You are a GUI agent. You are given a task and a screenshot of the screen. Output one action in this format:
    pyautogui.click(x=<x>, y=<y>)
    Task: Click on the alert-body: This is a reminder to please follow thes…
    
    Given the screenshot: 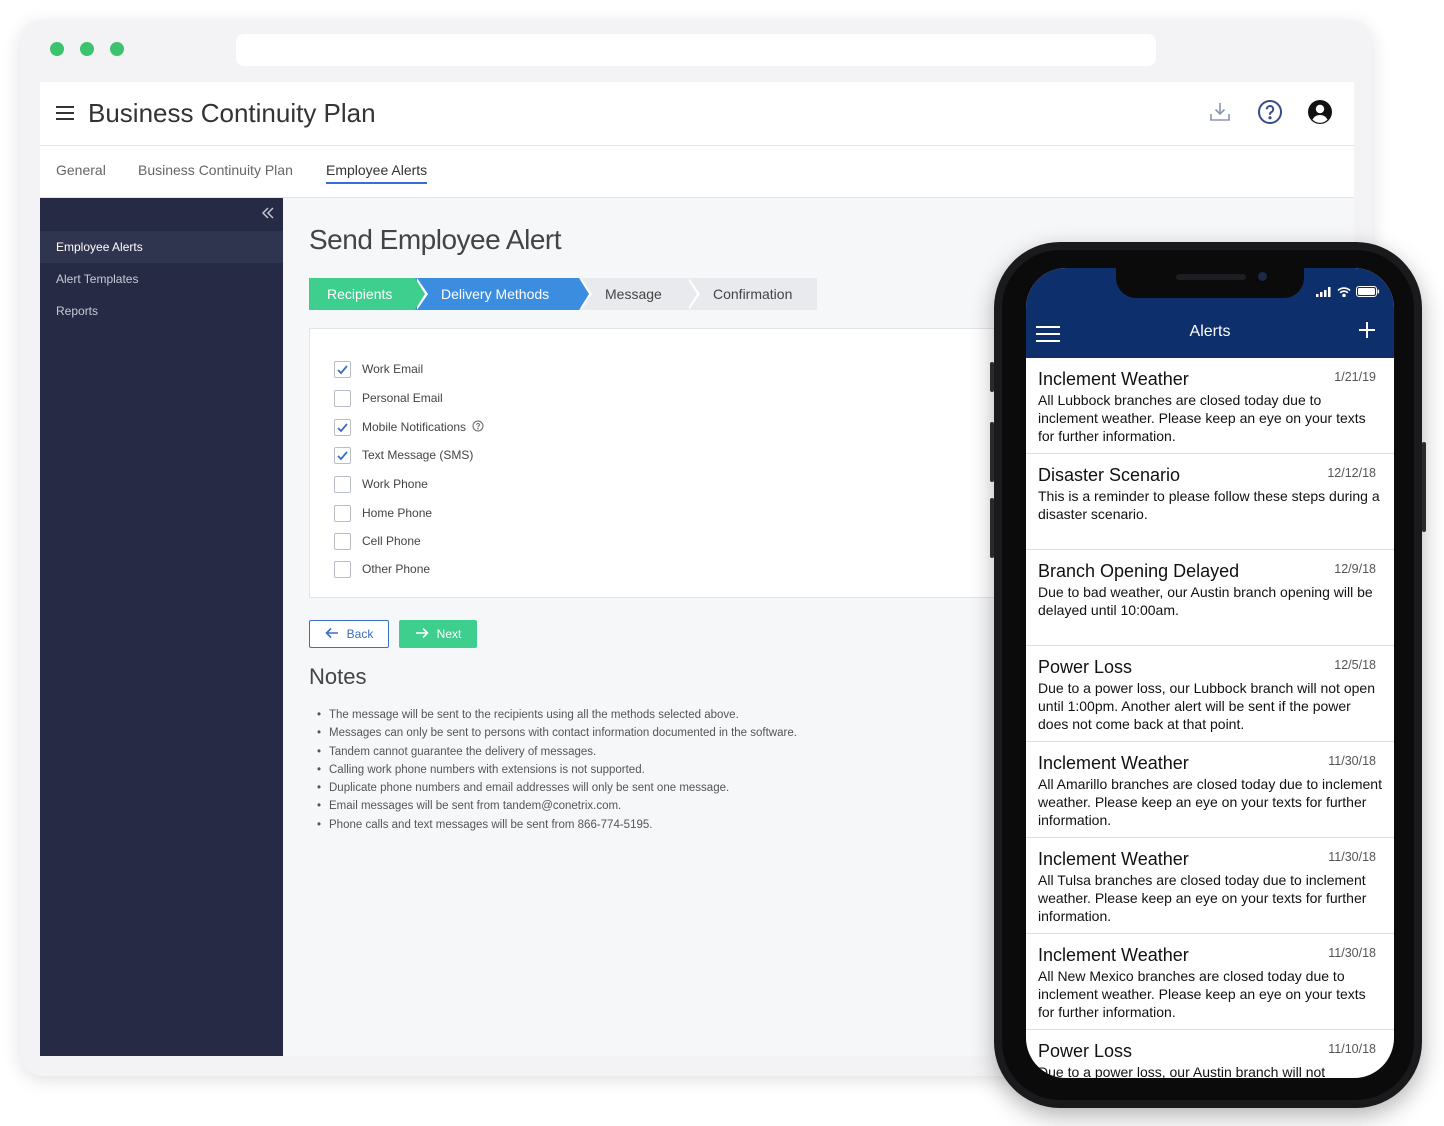 What is the action you would take?
    pyautogui.click(x=1209, y=505)
    